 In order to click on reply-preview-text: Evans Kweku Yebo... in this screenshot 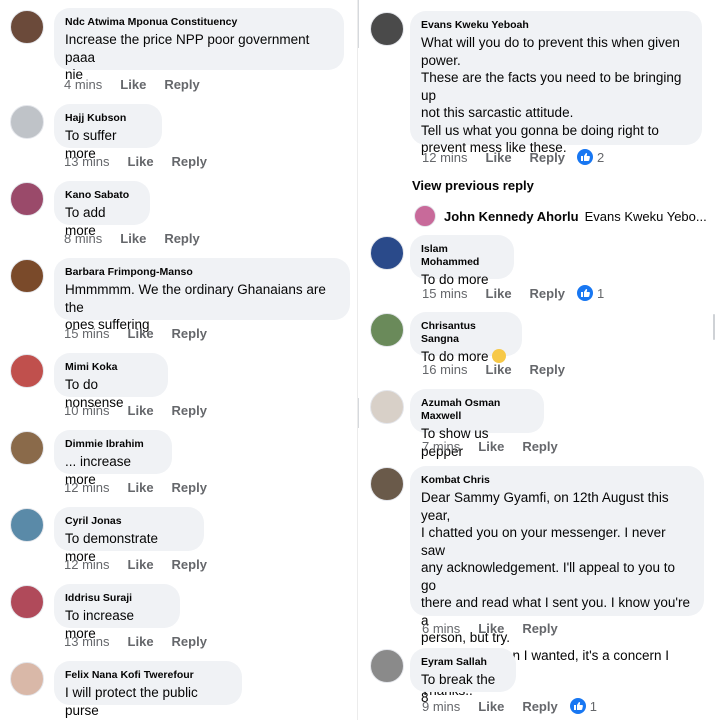, I will do `click(645, 216)`.